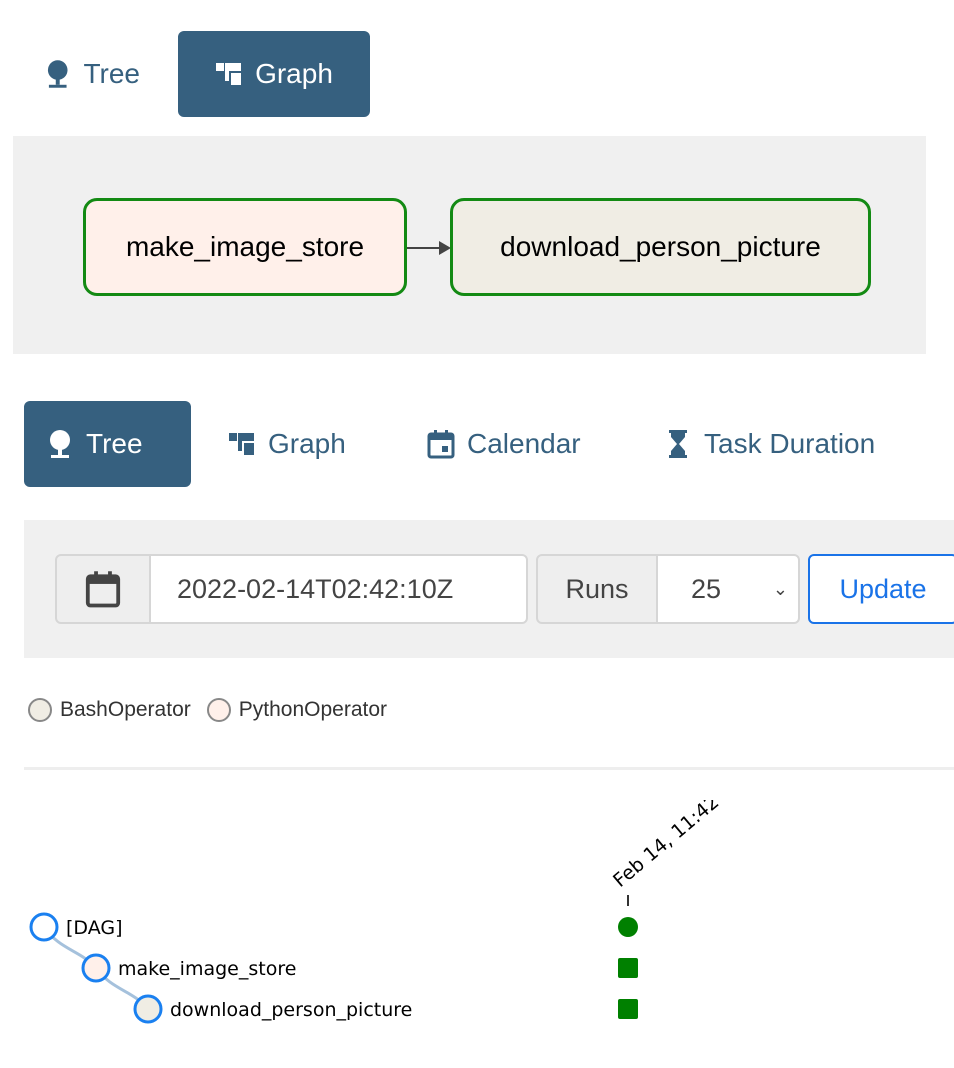 This screenshot has width=954, height=1068. I want to click on tab-graph: Graph, so click(287, 444).